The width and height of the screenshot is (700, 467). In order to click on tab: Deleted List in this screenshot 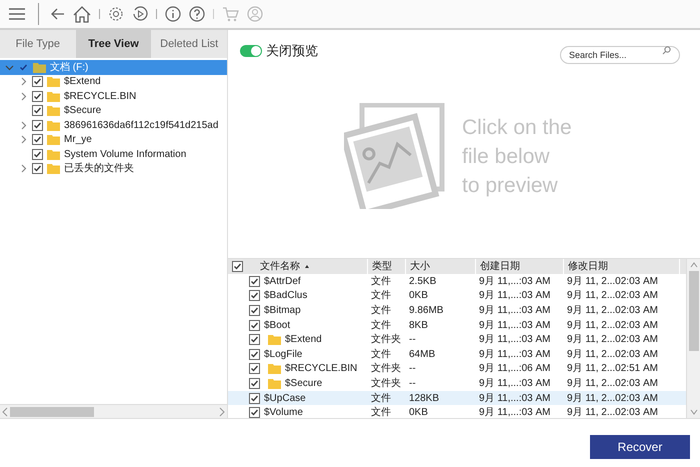, I will do `click(189, 44)`.